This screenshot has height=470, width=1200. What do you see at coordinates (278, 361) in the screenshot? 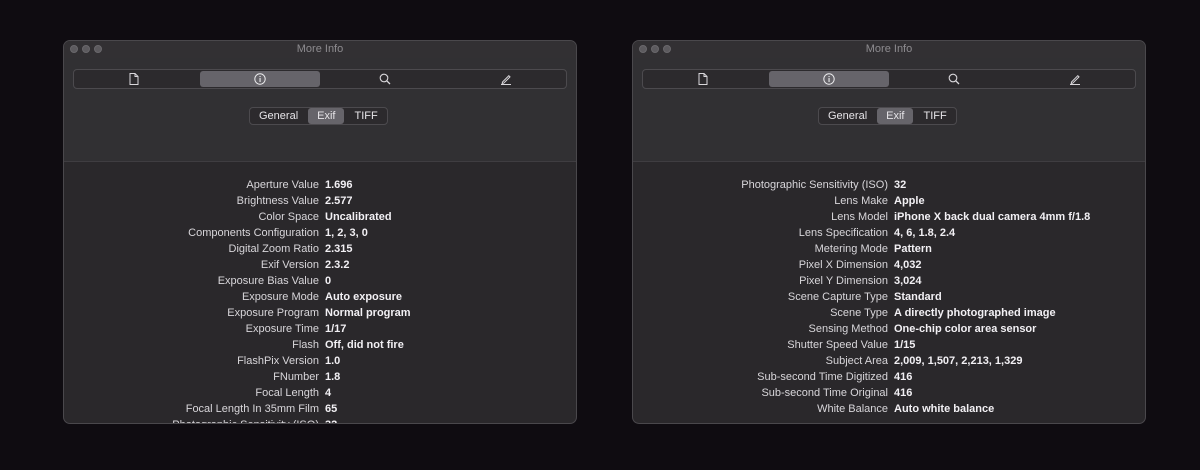
I see `exif-key: FlashPix Version` at bounding box center [278, 361].